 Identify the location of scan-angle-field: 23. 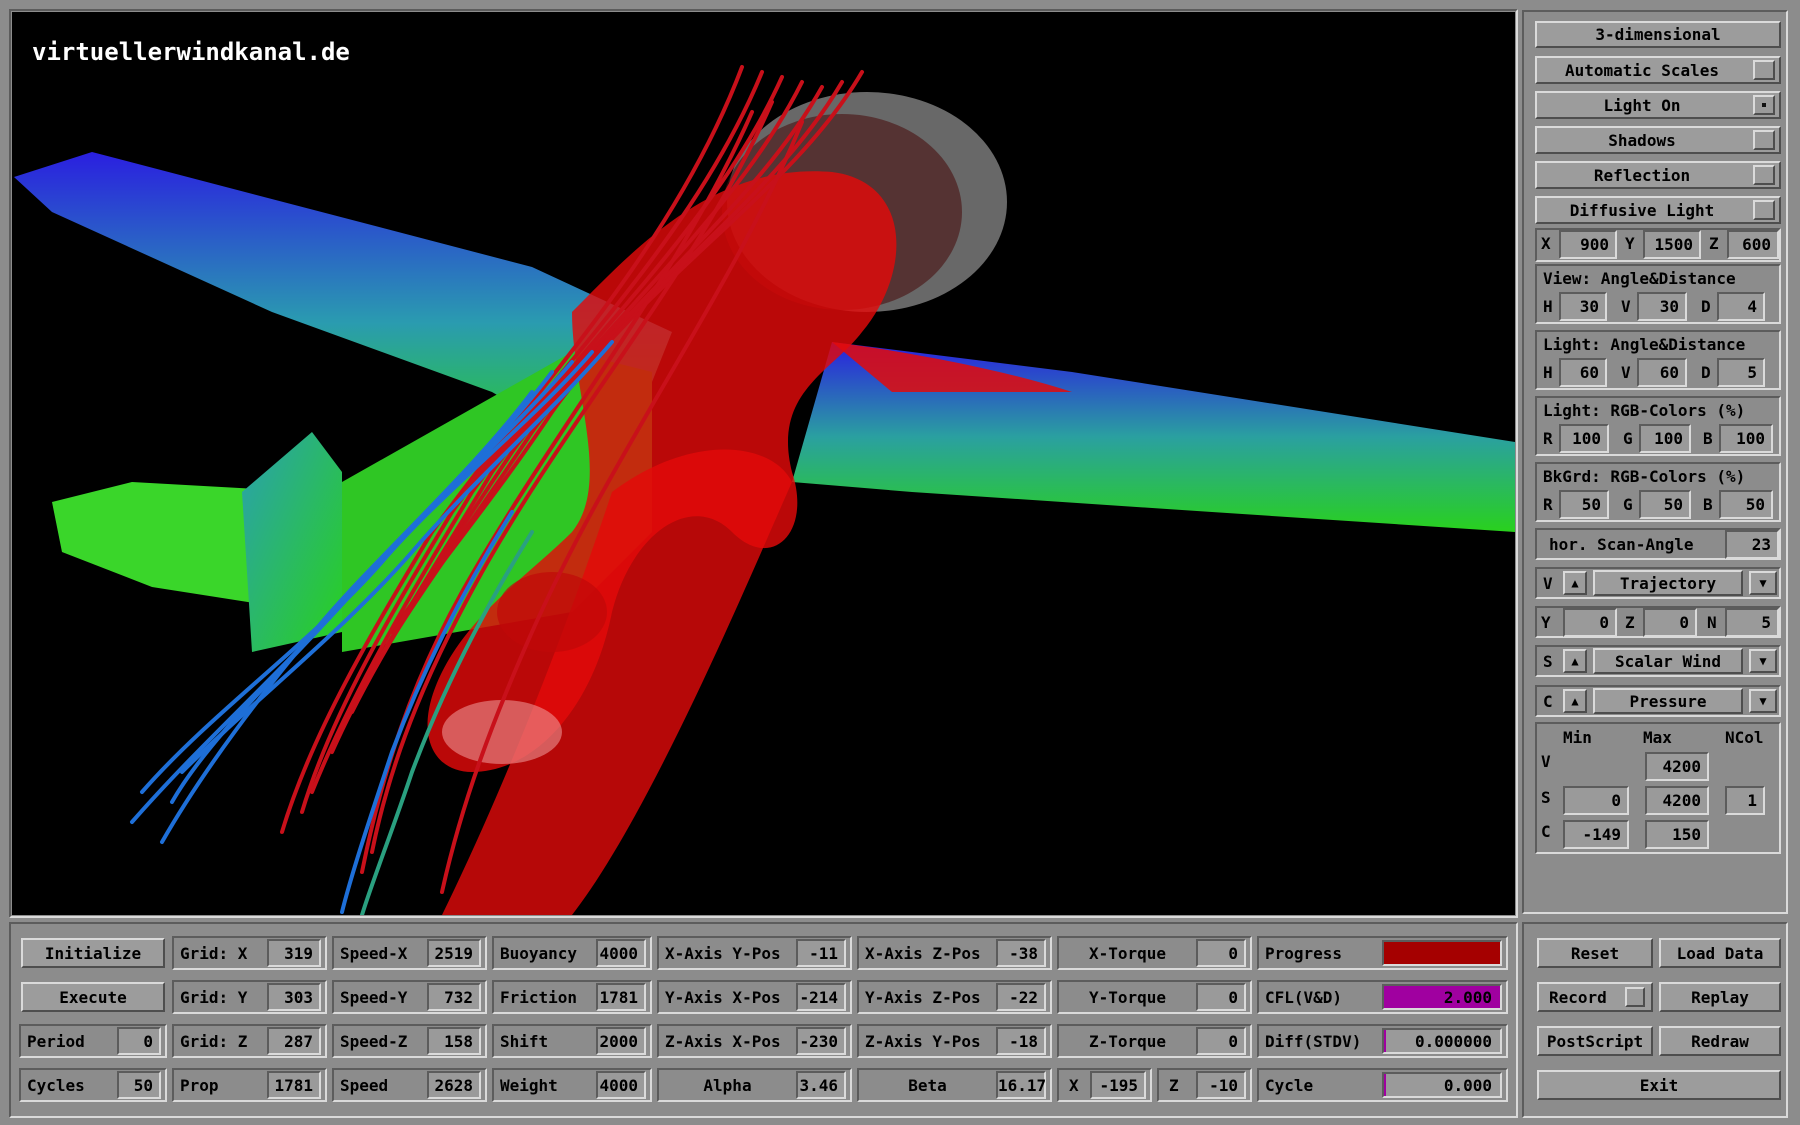
(1752, 544).